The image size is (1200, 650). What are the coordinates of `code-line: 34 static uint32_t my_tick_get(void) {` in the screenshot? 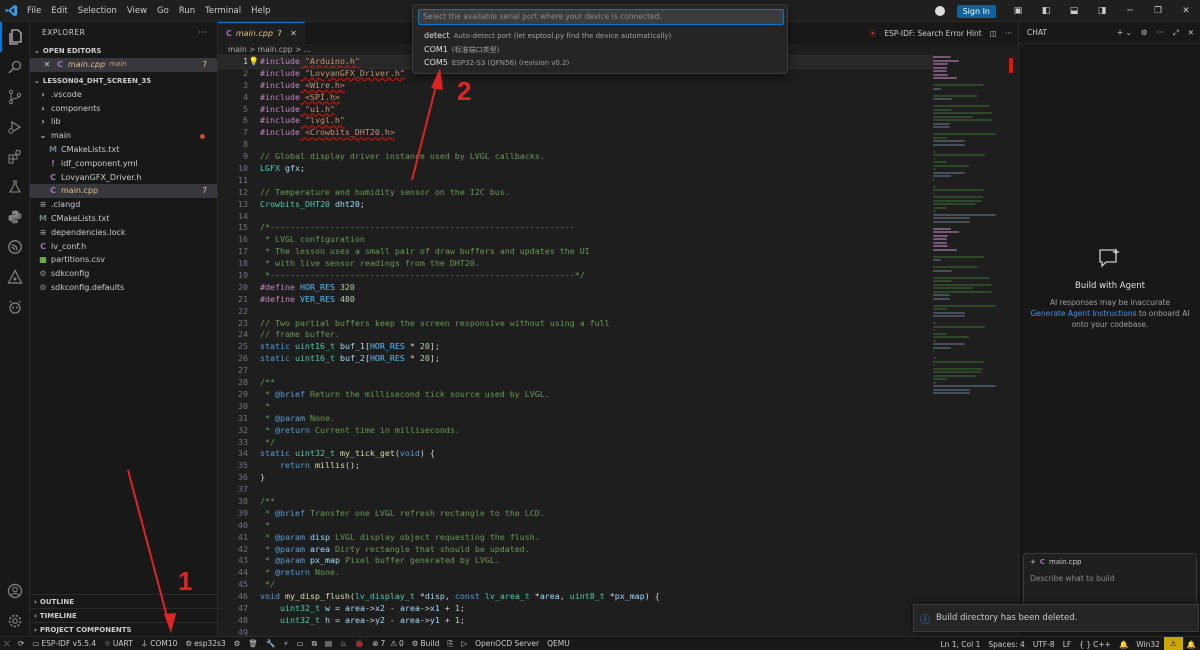 It's located at (575, 454).